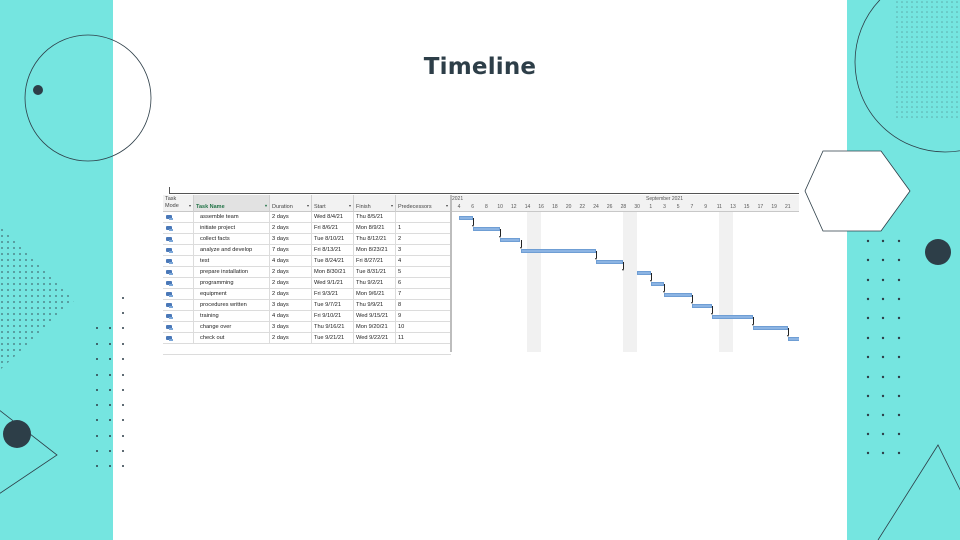  What do you see at coordinates (291, 203) in the screenshot?
I see `col-header-duration: Duration ▾` at bounding box center [291, 203].